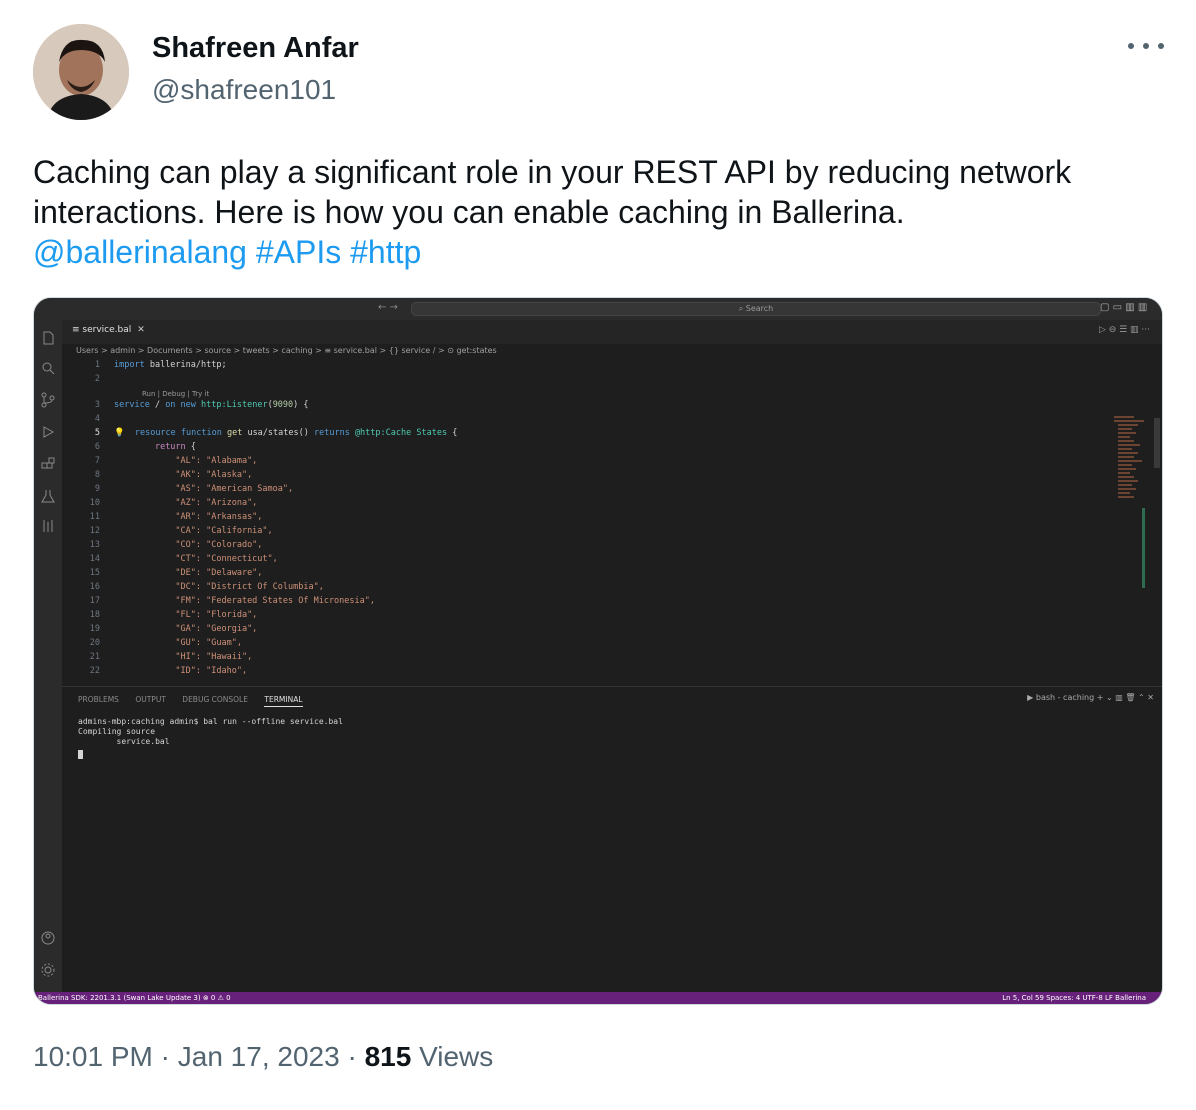  Describe the element at coordinates (759, 308) in the screenshot. I see `search-placeholder: Search` at that location.